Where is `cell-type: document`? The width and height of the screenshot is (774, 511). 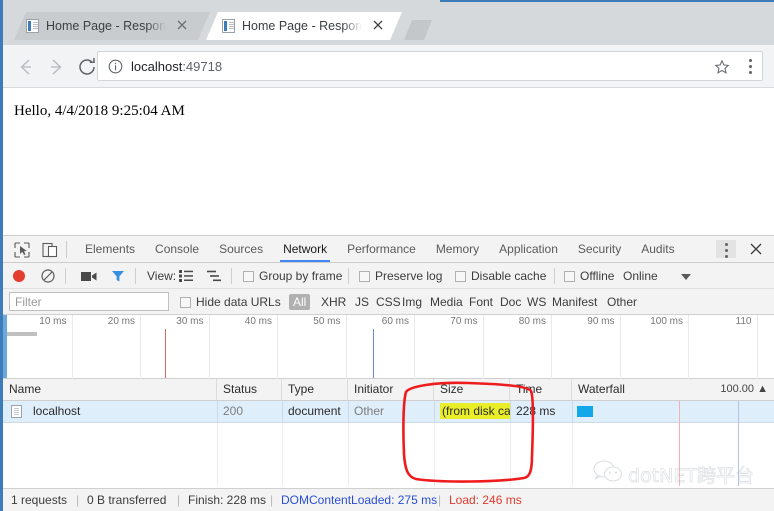
cell-type: document is located at coordinates (314, 411).